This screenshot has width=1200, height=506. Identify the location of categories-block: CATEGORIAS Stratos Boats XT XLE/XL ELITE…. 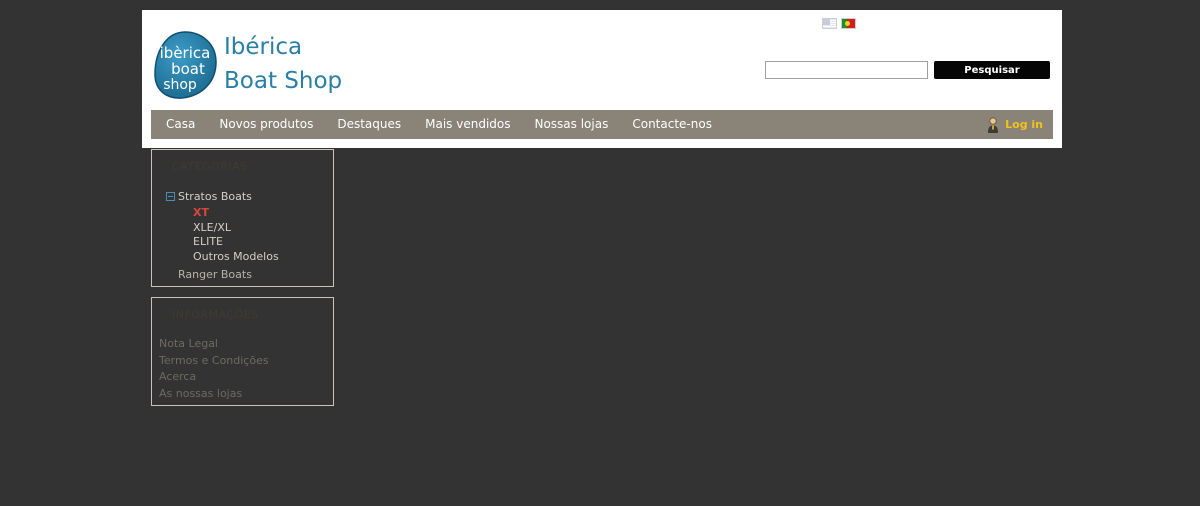
(242, 218).